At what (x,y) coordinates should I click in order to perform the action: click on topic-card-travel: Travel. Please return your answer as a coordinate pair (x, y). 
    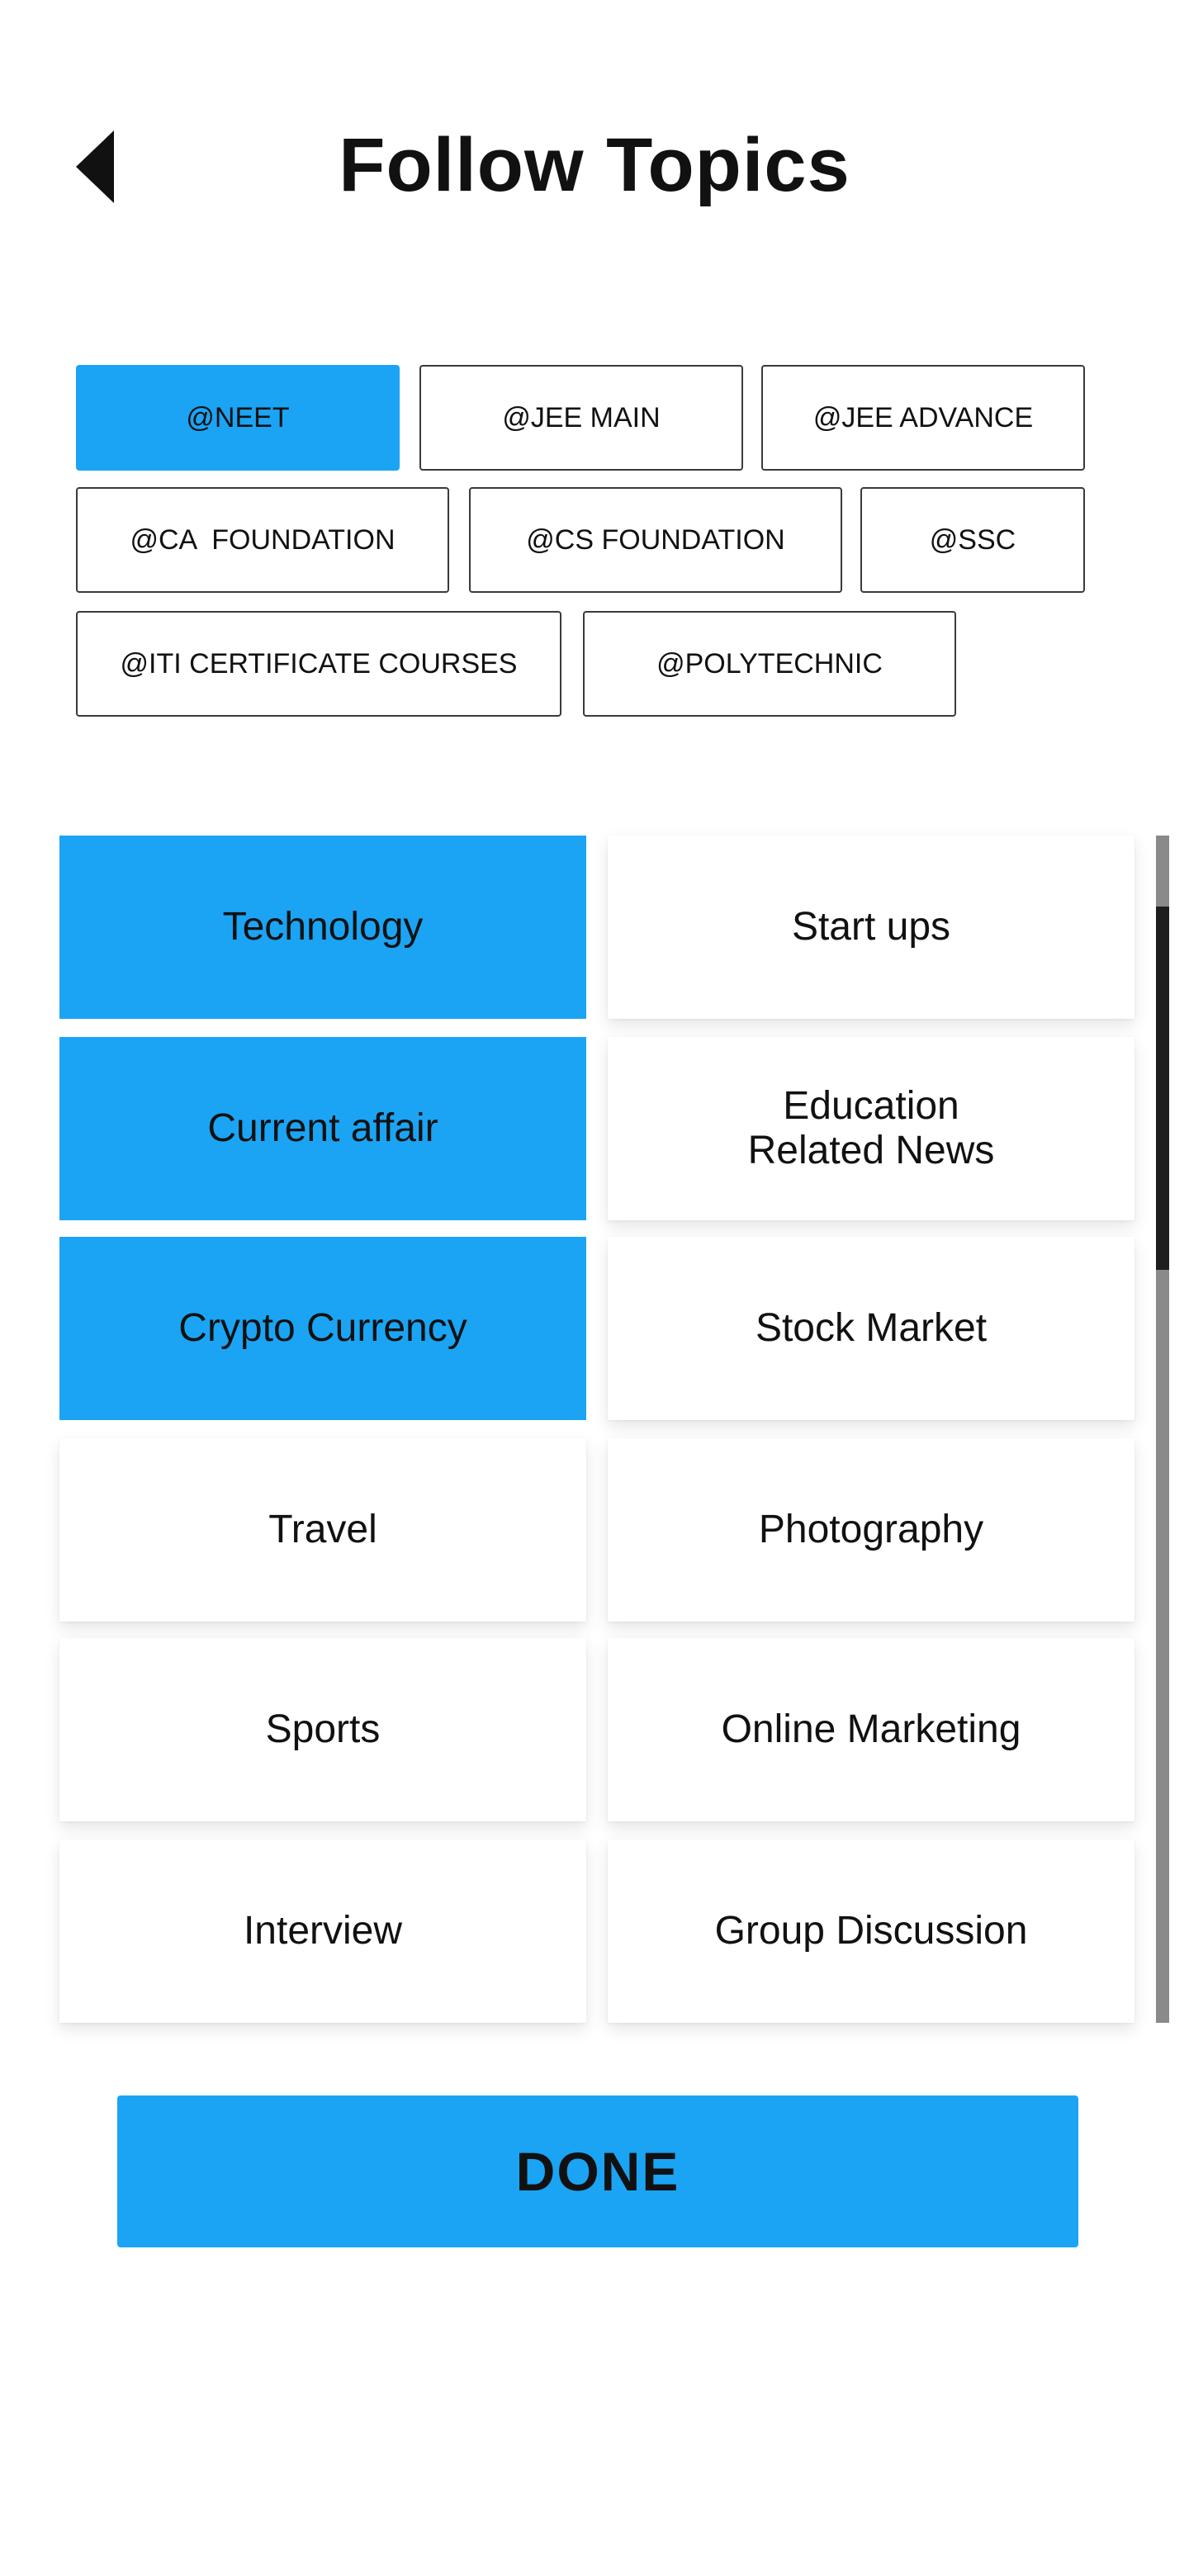
    Looking at the image, I should click on (322, 1530).